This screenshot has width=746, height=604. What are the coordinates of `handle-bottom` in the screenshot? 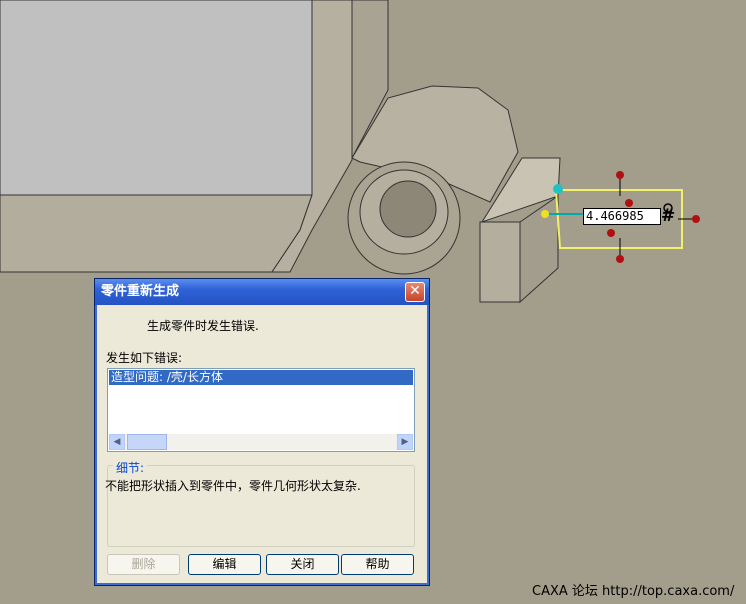 It's located at (620, 259).